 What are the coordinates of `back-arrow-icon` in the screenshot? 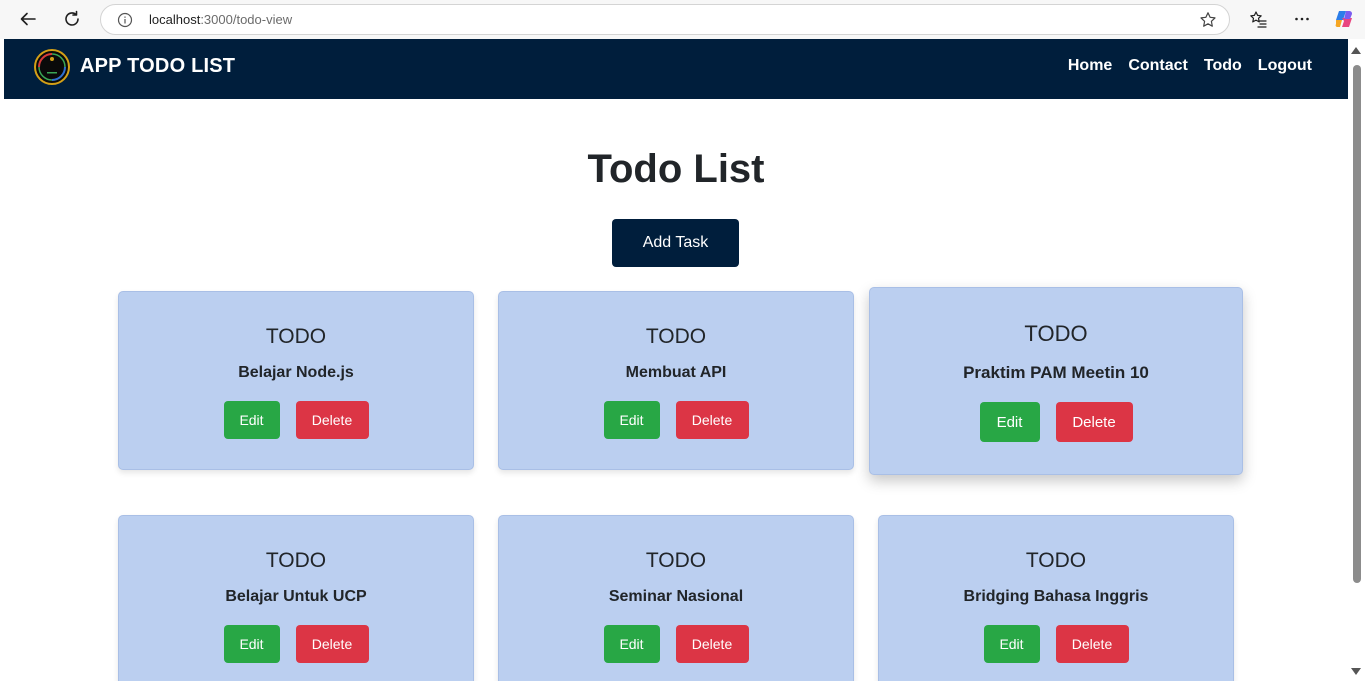 It's located at (28, 19).